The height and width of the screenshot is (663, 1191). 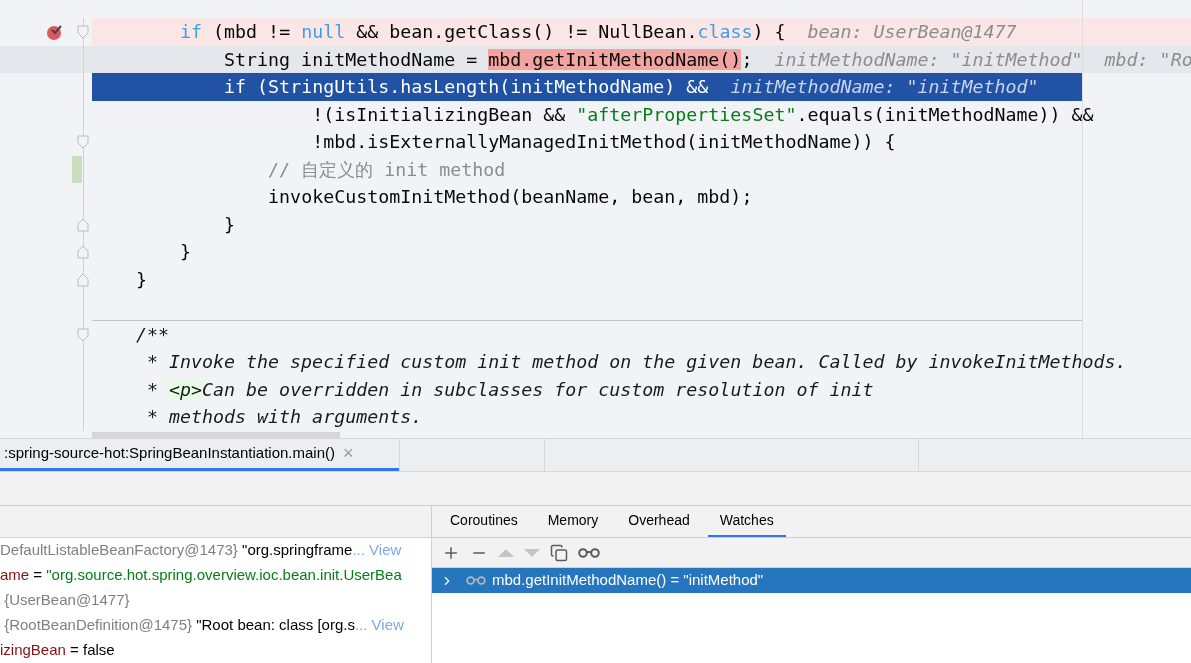 I want to click on code-line: // 自定义的 init method, so click(x=386, y=169).